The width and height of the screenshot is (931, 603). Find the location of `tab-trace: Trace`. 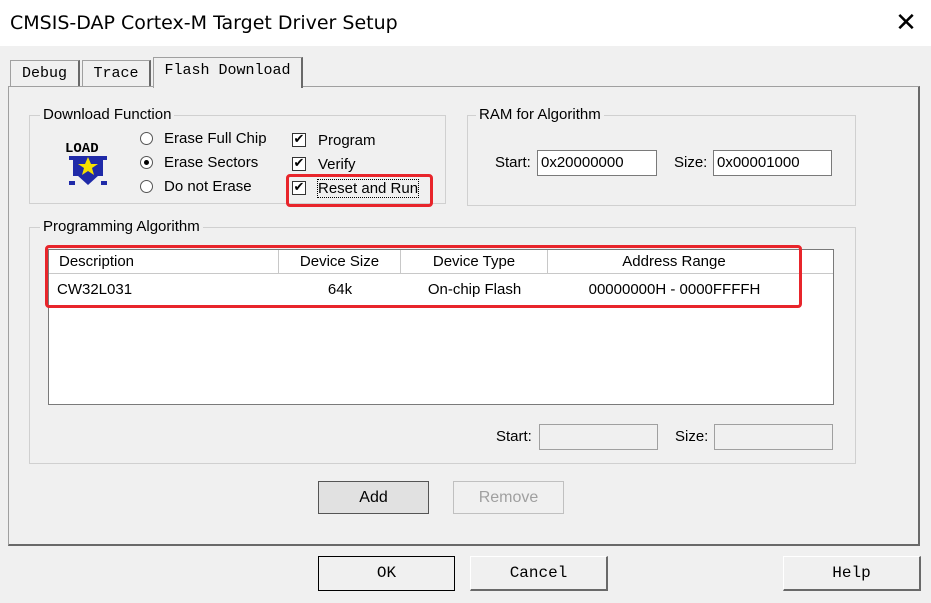

tab-trace: Trace is located at coordinates (116, 73).